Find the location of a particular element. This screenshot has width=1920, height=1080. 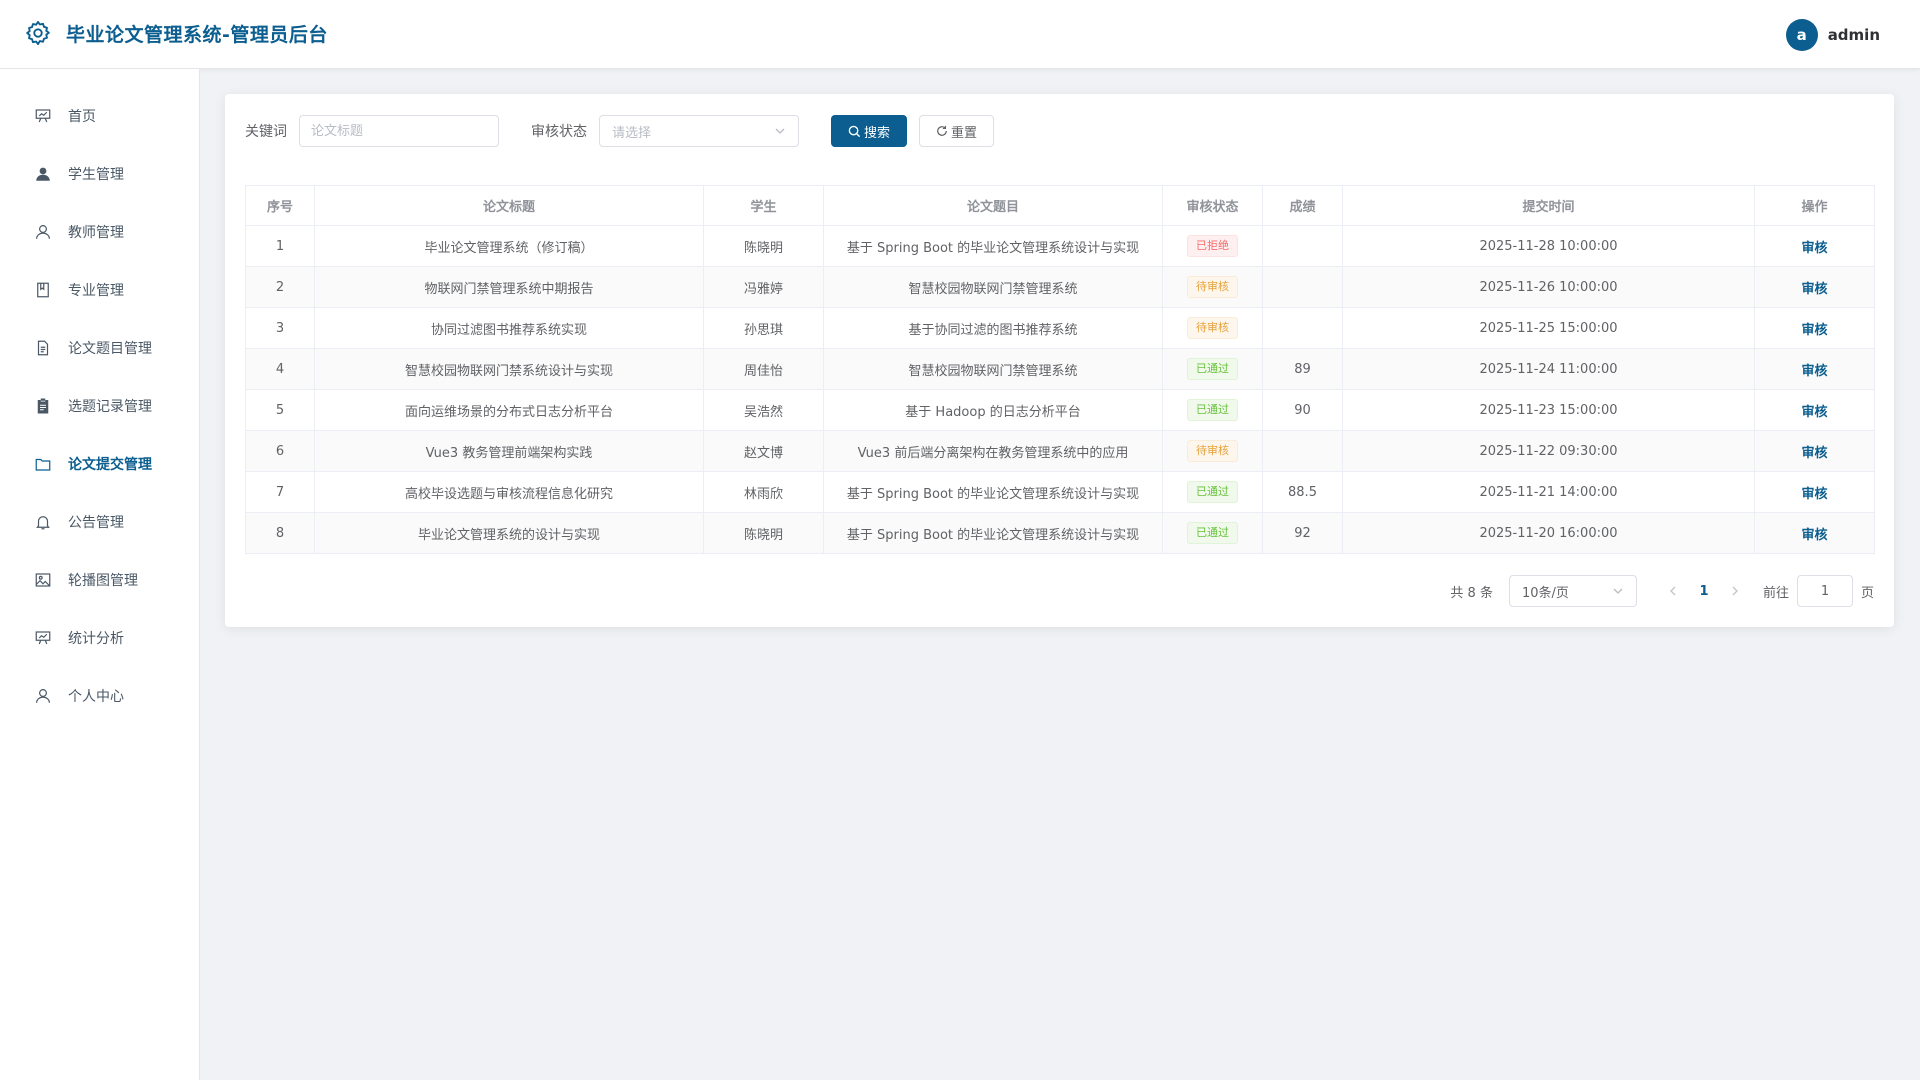

chart-icon is located at coordinates (43, 638).